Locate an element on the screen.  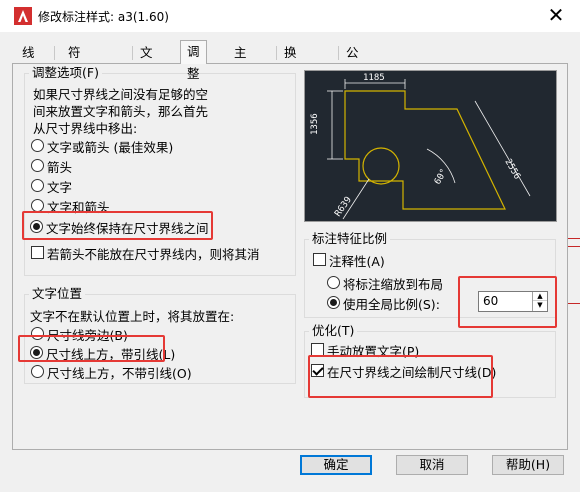
fit-options-legend: 调整选项(F) is located at coordinates (65, 72).